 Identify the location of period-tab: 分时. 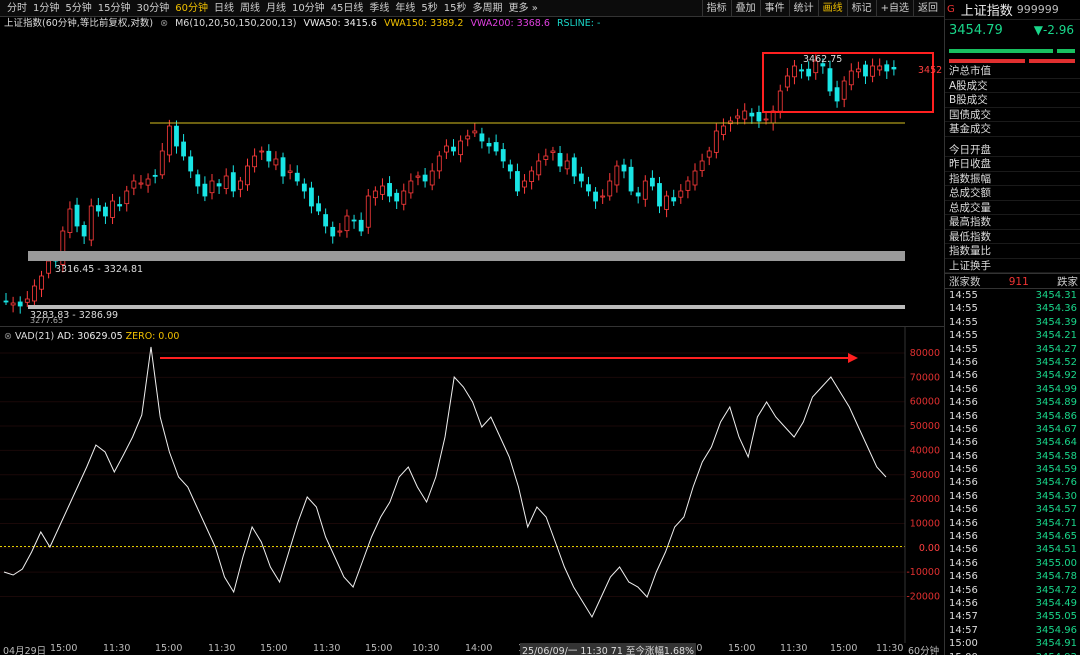
(17, 8).